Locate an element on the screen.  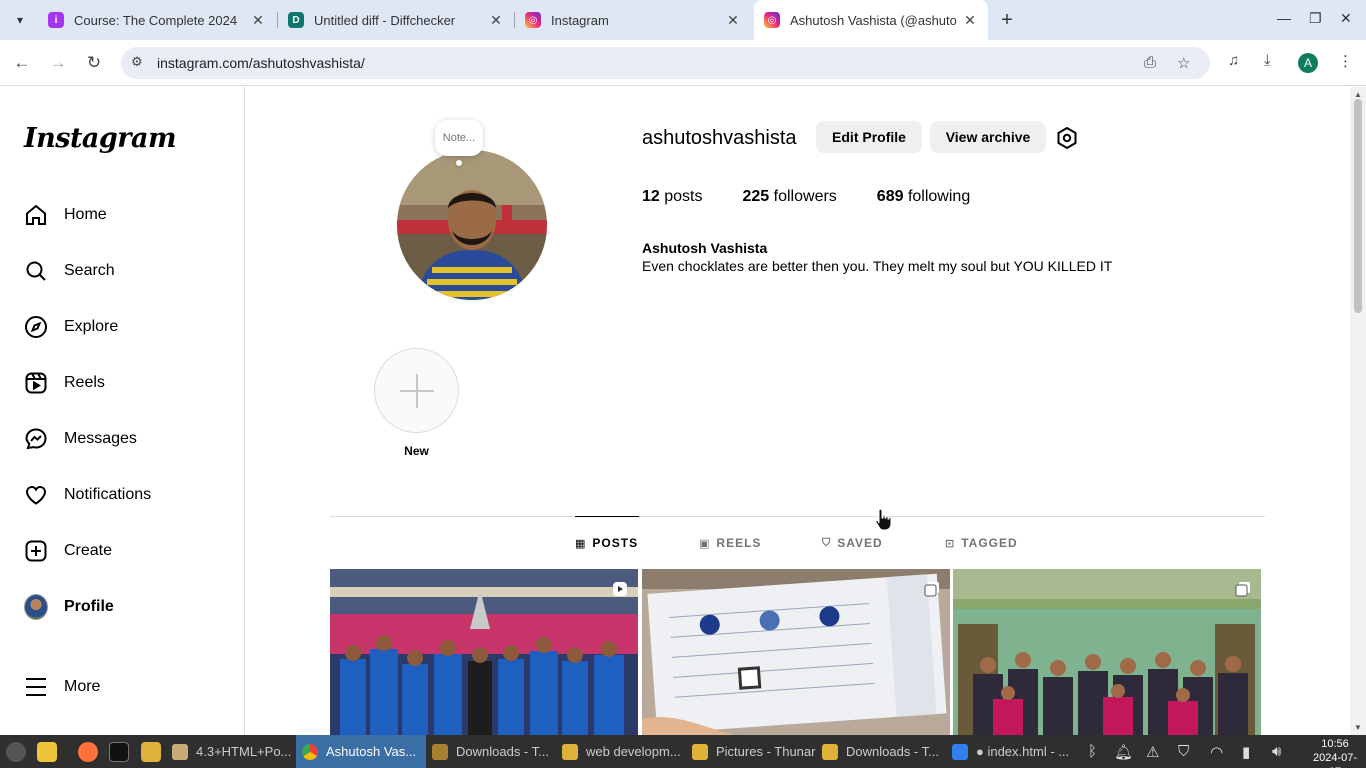
grid-icon: ▦ is located at coordinates (581, 543).